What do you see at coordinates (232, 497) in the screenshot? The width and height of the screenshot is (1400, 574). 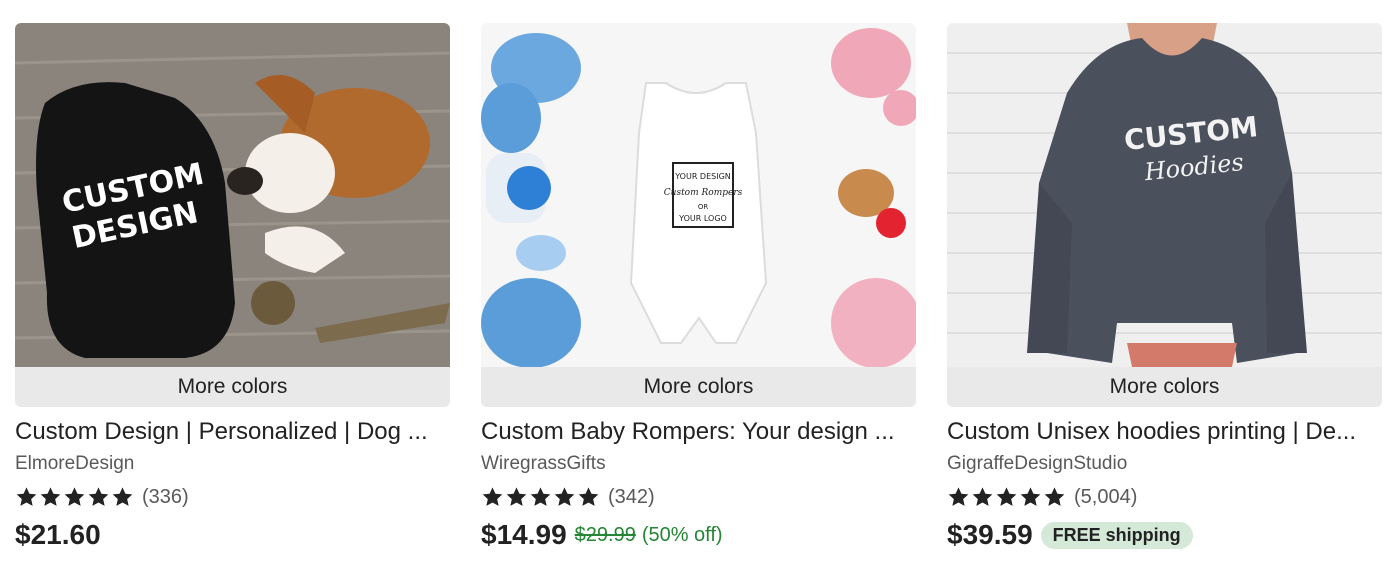 I see `rating: (336)` at bounding box center [232, 497].